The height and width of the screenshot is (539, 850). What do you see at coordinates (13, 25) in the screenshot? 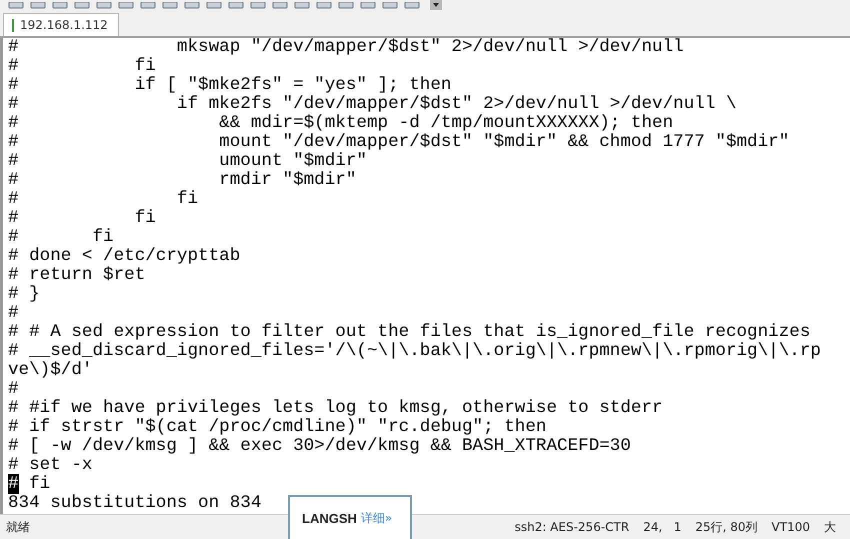
I see `status-indicator-icon` at bounding box center [13, 25].